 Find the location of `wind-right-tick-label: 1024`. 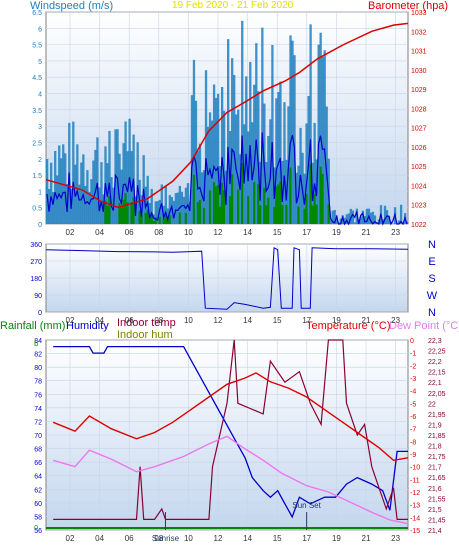

wind-right-tick-label: 1024 is located at coordinates (419, 186).